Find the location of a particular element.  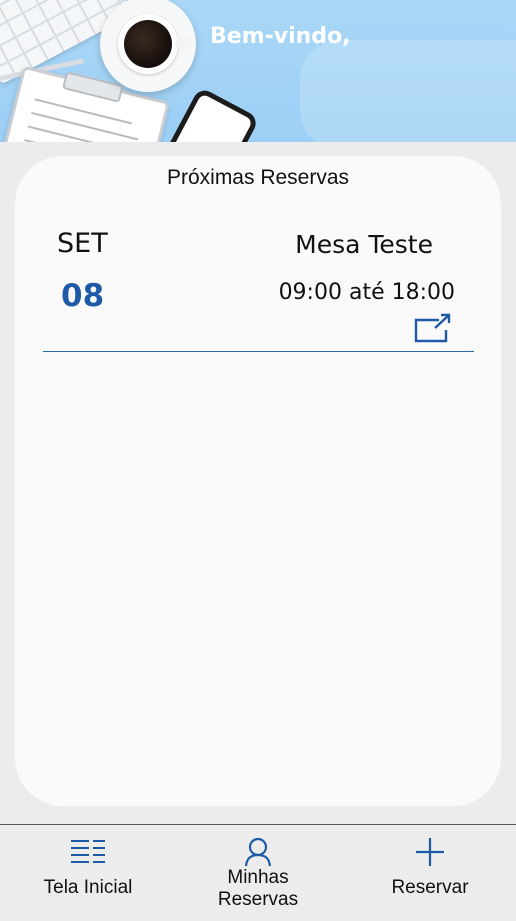

nav-reserve-label: Reservar is located at coordinates (430, 887).